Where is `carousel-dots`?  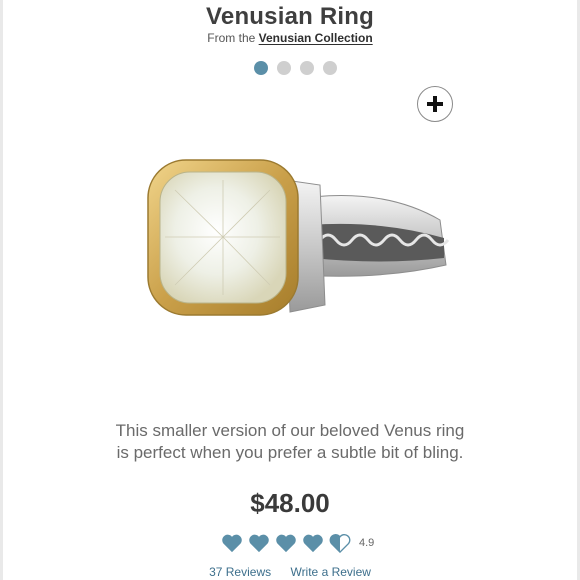 carousel-dots is located at coordinates (295, 68).